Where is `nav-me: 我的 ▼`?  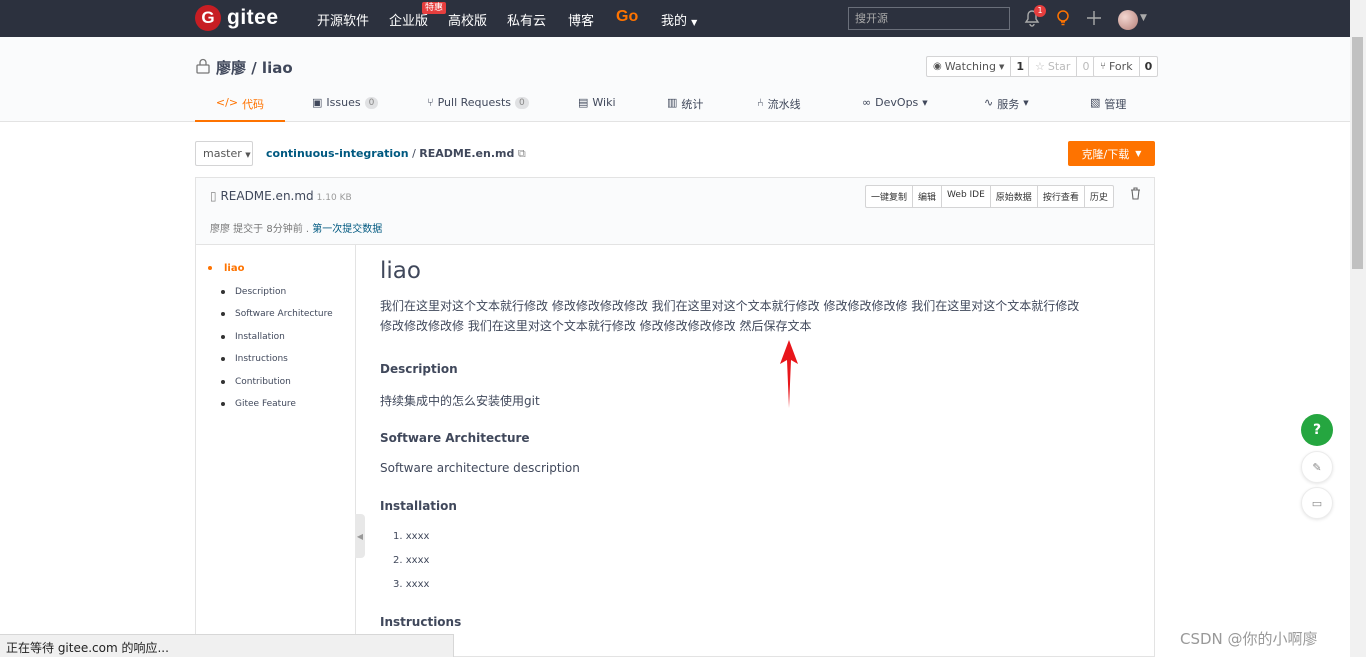
nav-me: 我的 ▼ is located at coordinates (679, 19).